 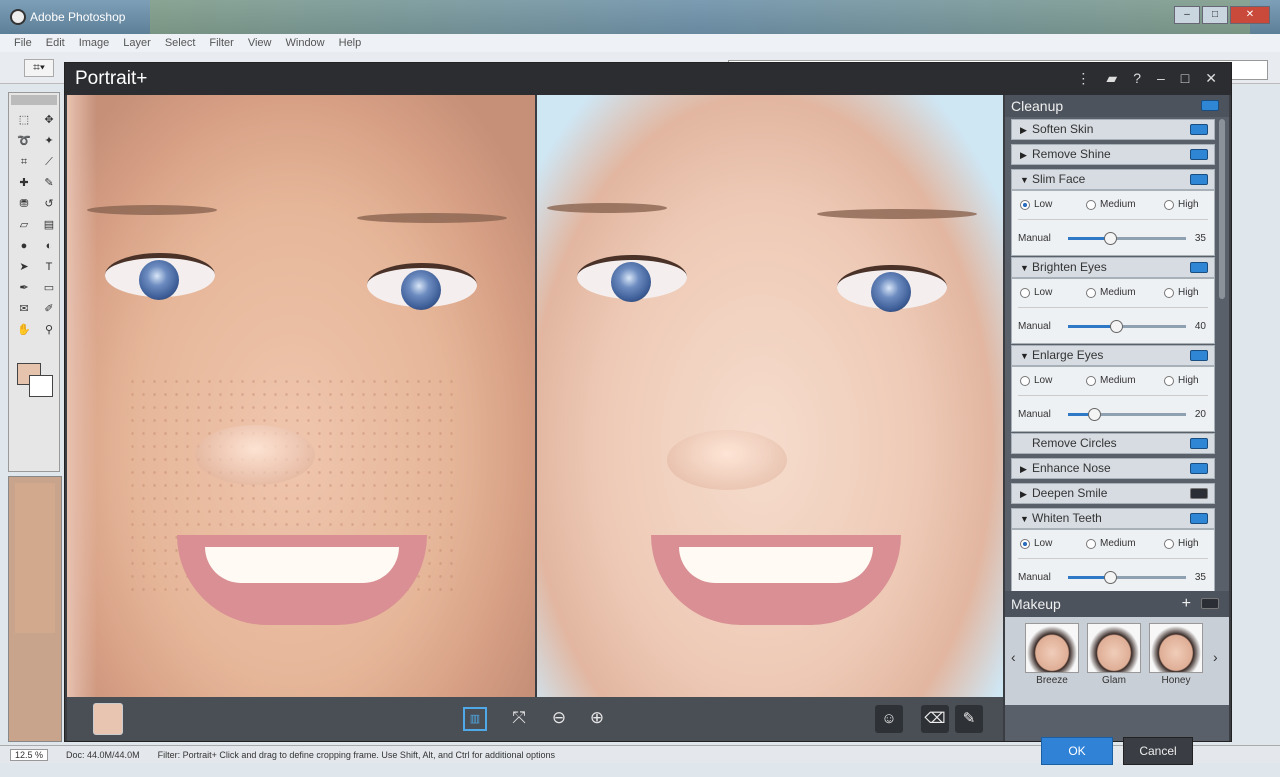 What do you see at coordinates (1114, 654) in the screenshot?
I see `preset-glam: Glam` at bounding box center [1114, 654].